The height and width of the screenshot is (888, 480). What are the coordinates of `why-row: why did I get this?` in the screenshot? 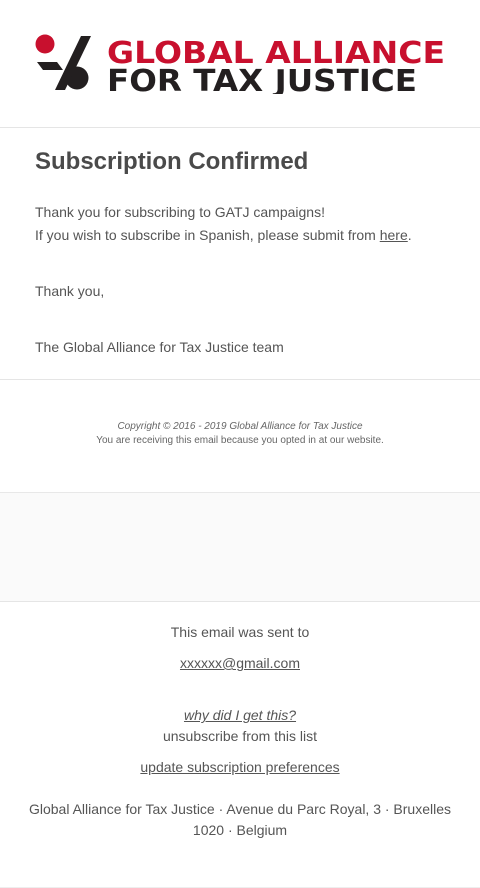 It's located at (240, 715).